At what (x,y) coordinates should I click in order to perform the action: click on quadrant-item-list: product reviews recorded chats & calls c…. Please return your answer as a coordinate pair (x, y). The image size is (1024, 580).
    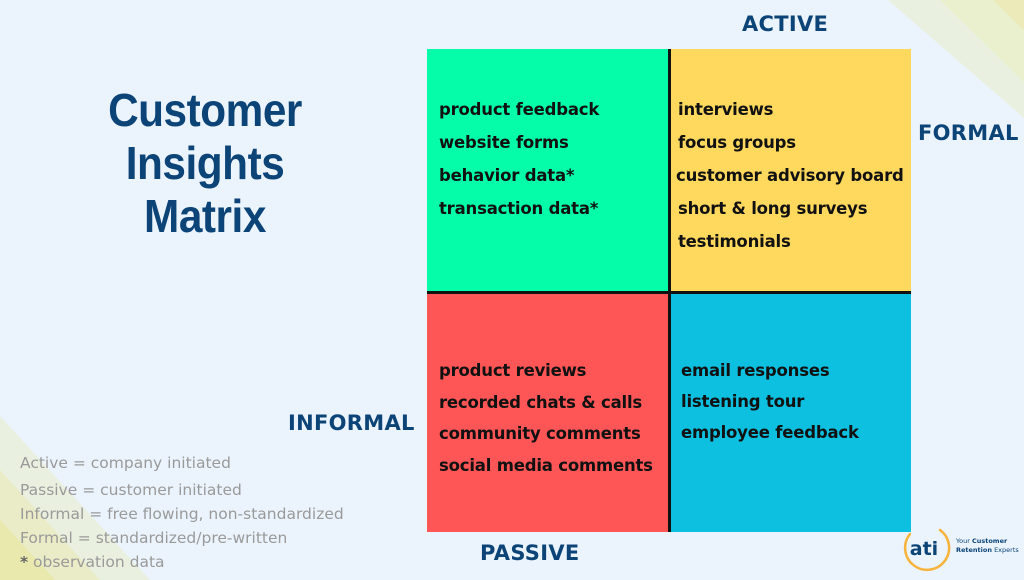
    Looking at the image, I should click on (546, 418).